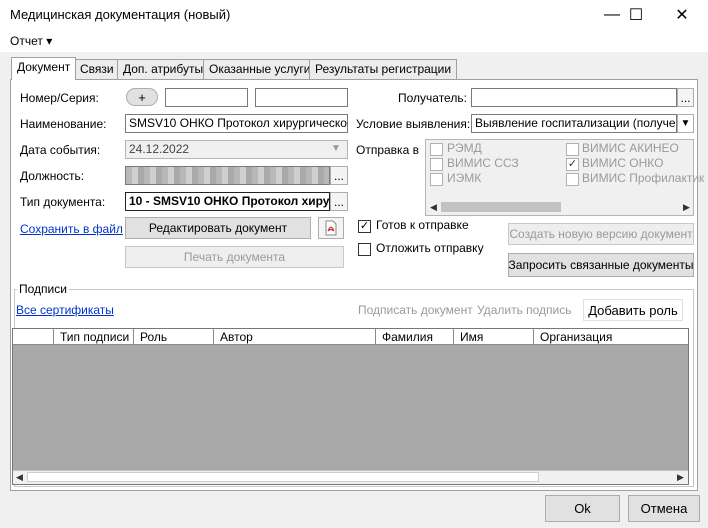 This screenshot has height=528, width=708. What do you see at coordinates (572, 164) in the screenshot?
I see `send-target-checkbox-checked: ✓` at bounding box center [572, 164].